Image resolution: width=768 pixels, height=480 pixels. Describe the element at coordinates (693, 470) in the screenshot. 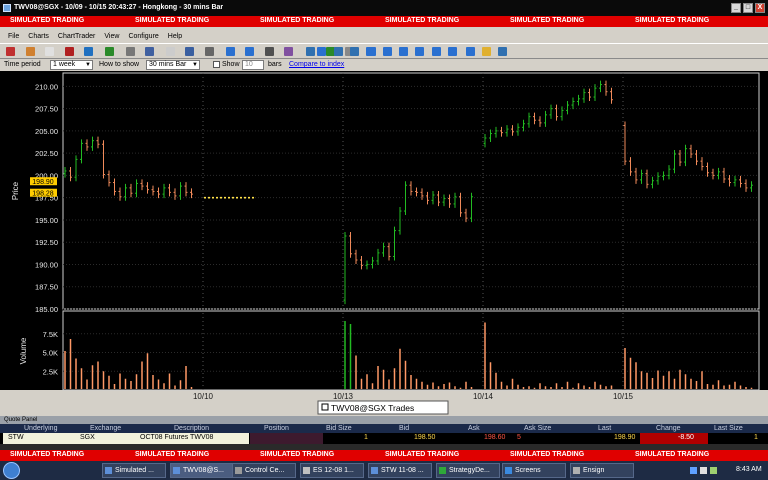

I see `network-icon` at that location.